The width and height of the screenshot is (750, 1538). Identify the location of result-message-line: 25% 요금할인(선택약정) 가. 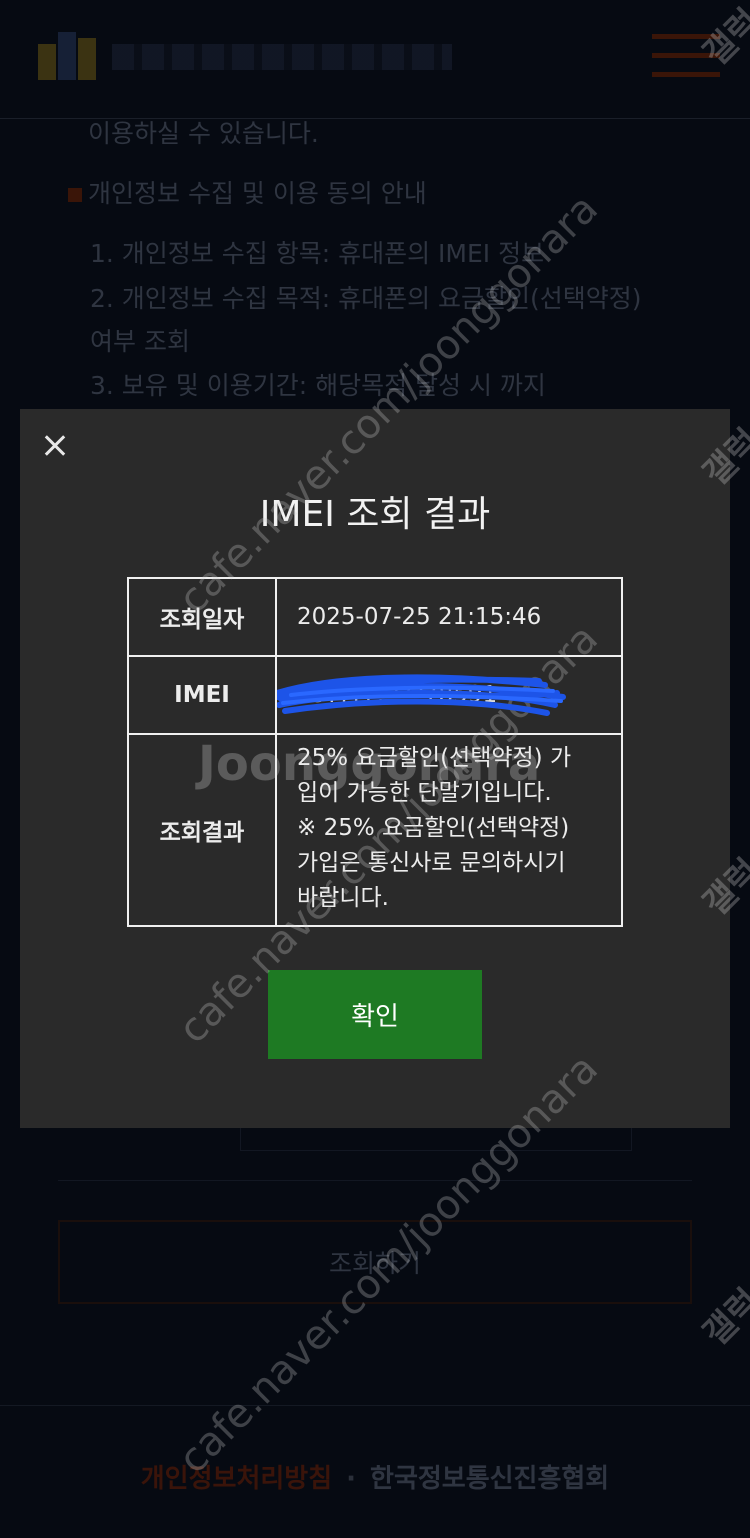
(434, 758).